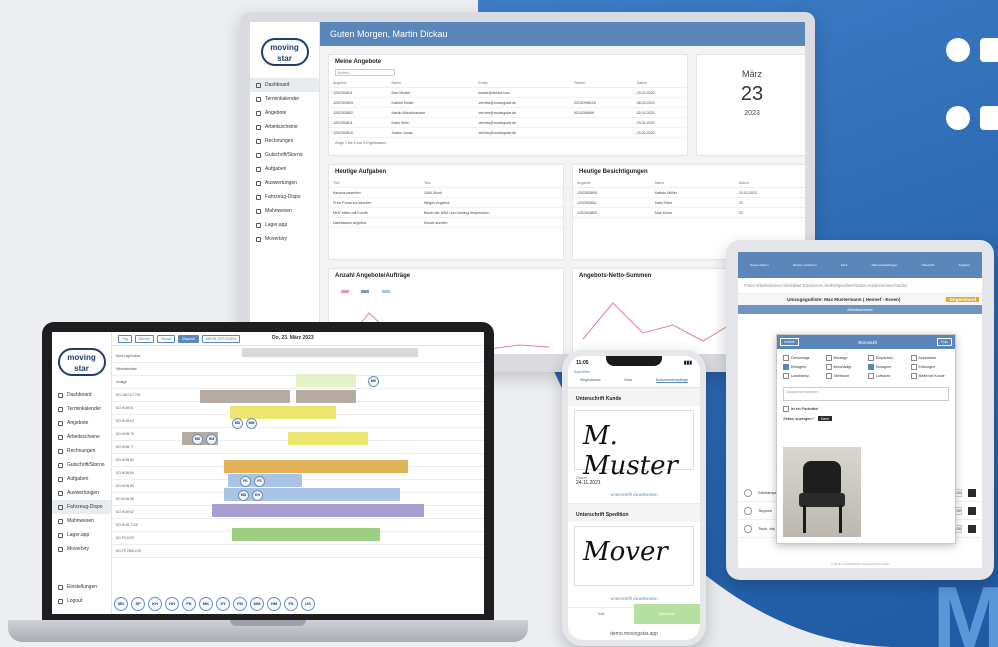 Image resolution: width=998 pixels, height=647 pixels. What do you see at coordinates (885, 265) in the screenshot?
I see `toolbar-button-raumeinstellungen: Raumeinstellungen` at bounding box center [885, 265].